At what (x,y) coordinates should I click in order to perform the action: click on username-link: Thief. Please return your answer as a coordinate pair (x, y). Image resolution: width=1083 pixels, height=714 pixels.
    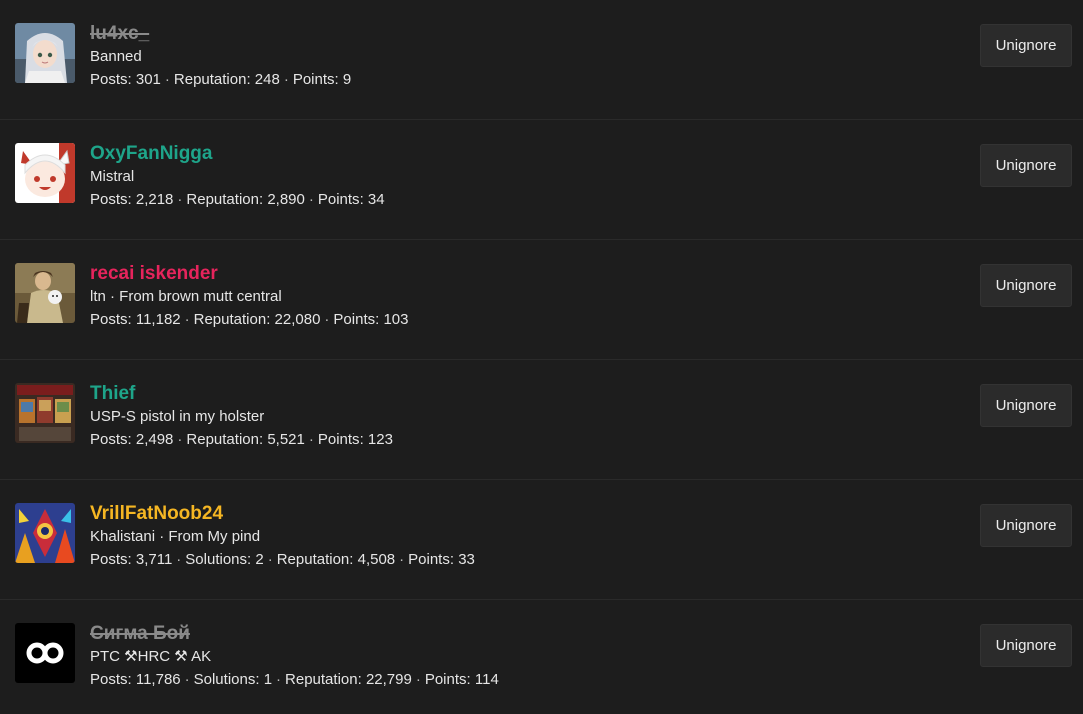
    Looking at the image, I should click on (241, 394).